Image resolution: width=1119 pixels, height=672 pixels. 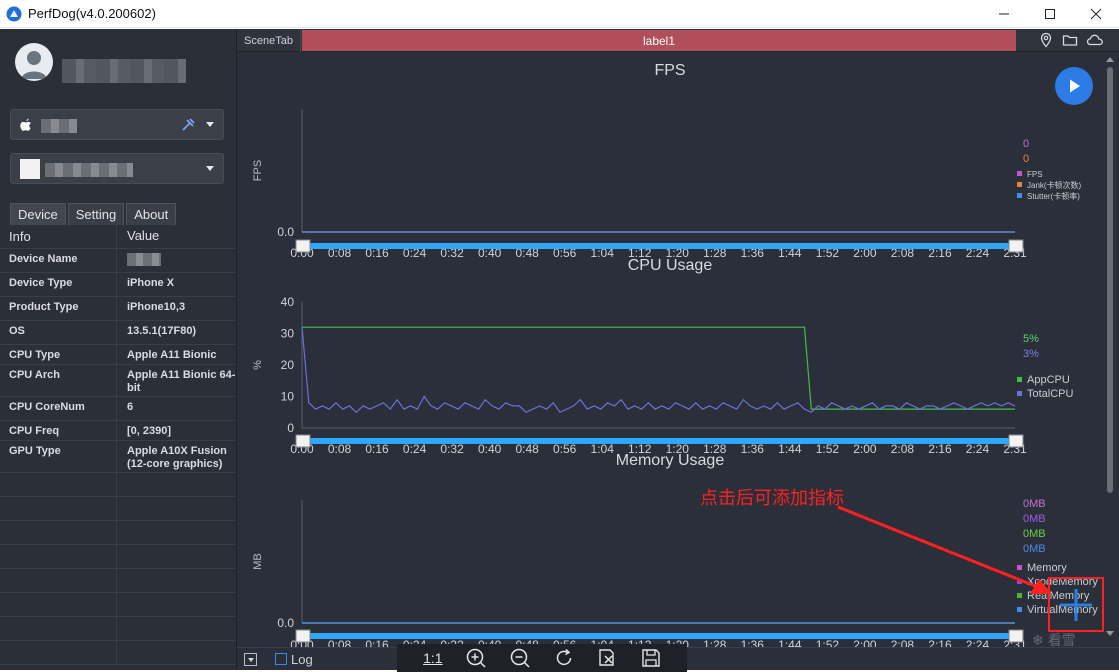 I want to click on annotation-arrow, so click(x=944, y=549).